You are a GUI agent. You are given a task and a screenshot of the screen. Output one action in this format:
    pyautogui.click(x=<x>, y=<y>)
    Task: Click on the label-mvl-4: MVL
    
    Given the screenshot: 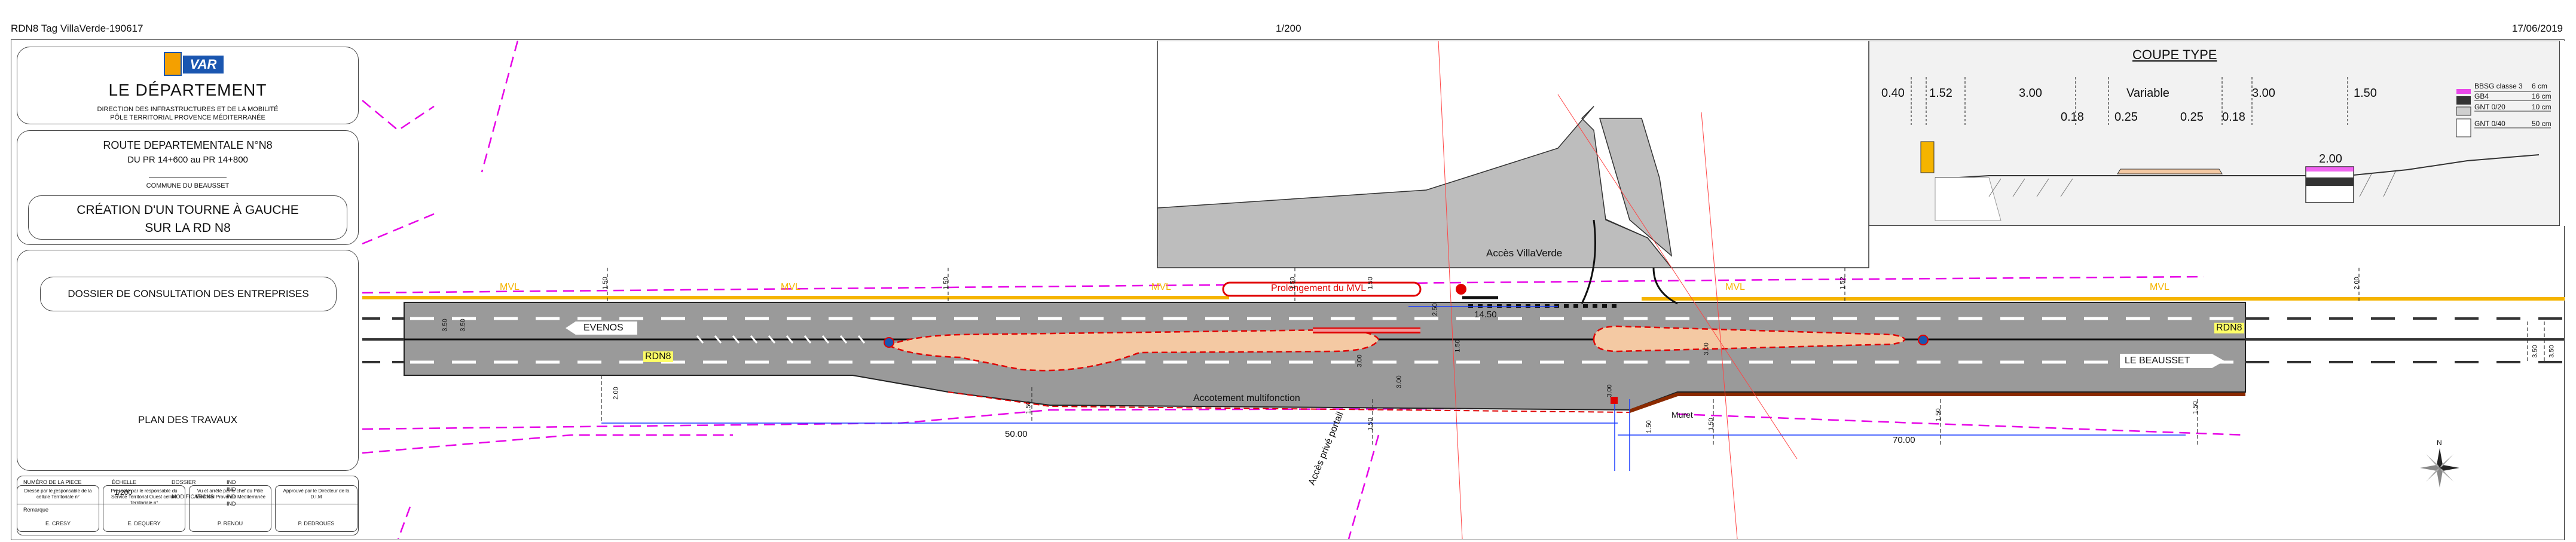 What is the action you would take?
    pyautogui.click(x=1735, y=287)
    